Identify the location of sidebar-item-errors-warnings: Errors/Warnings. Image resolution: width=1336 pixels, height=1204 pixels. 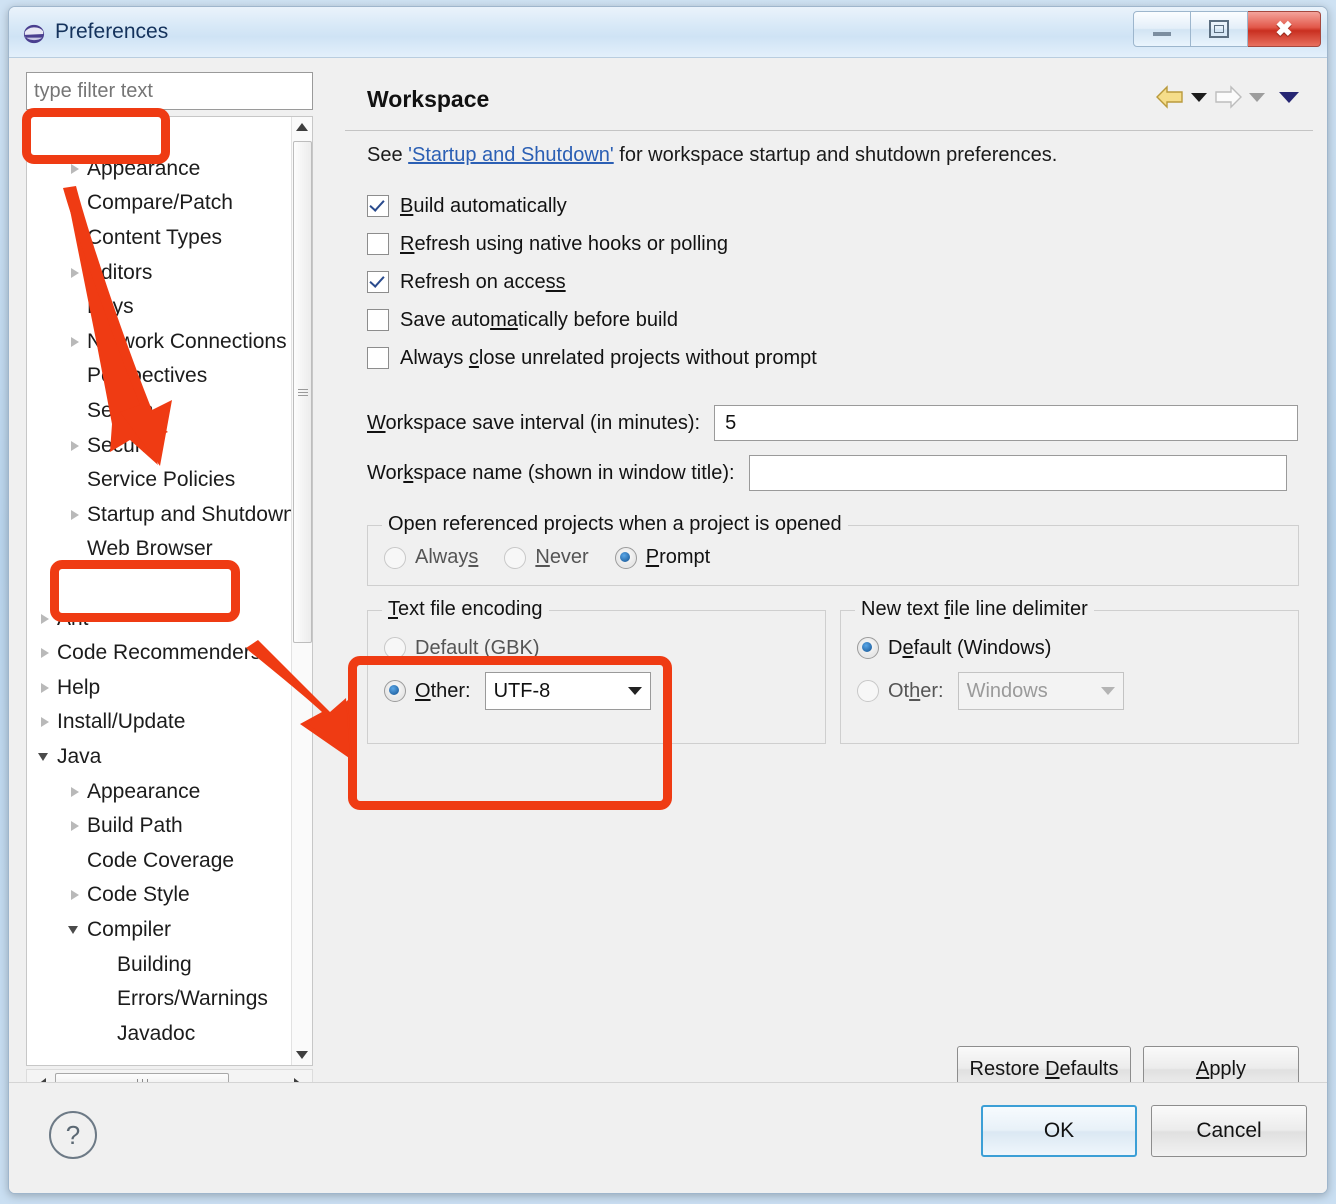
(160, 999).